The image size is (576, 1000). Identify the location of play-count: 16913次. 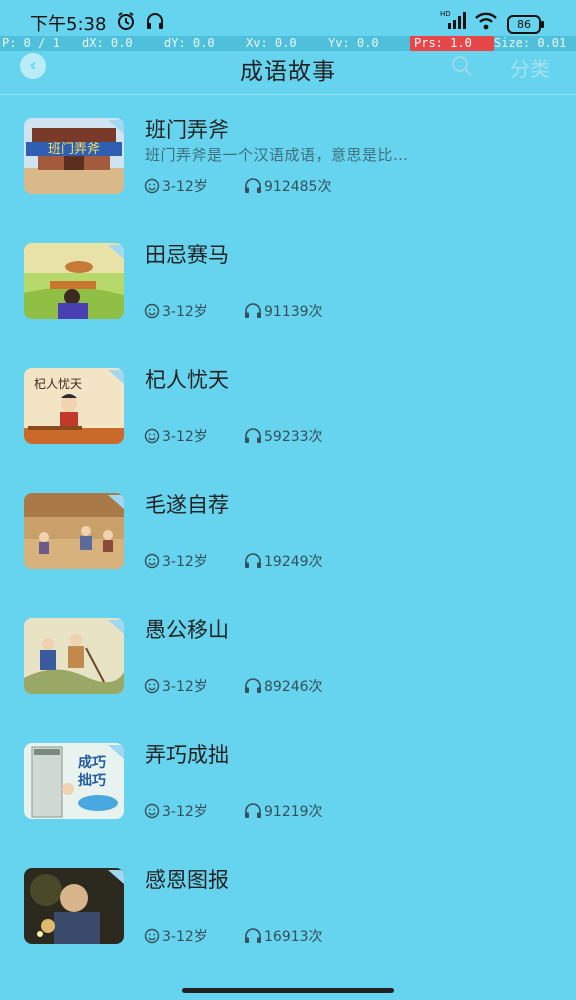
(283, 936).